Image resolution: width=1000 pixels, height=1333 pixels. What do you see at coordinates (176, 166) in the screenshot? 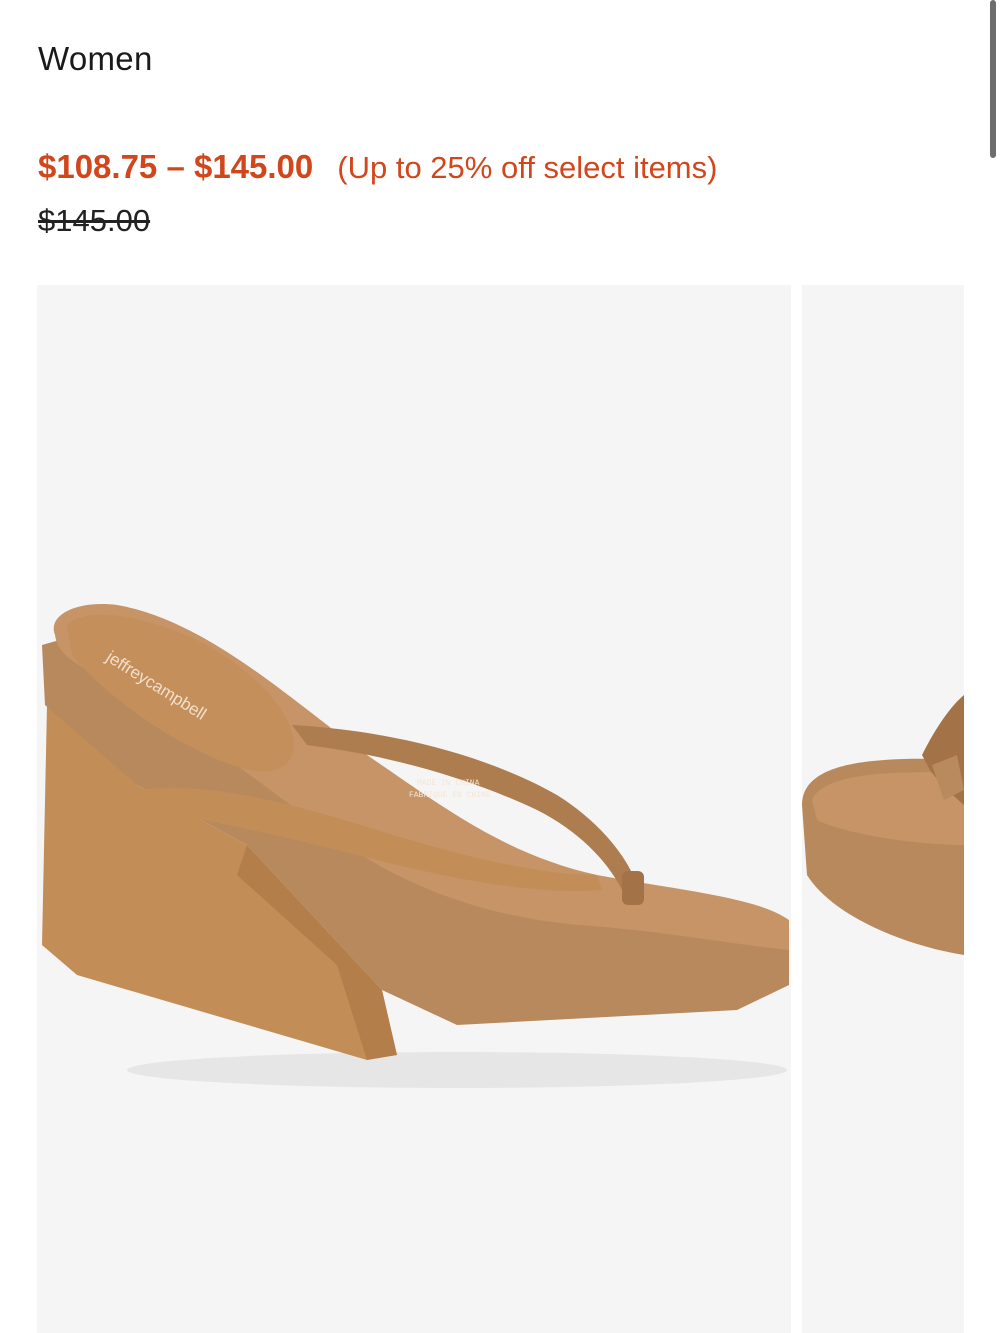
I see `sale-price: $108.75 – $145.00` at bounding box center [176, 166].